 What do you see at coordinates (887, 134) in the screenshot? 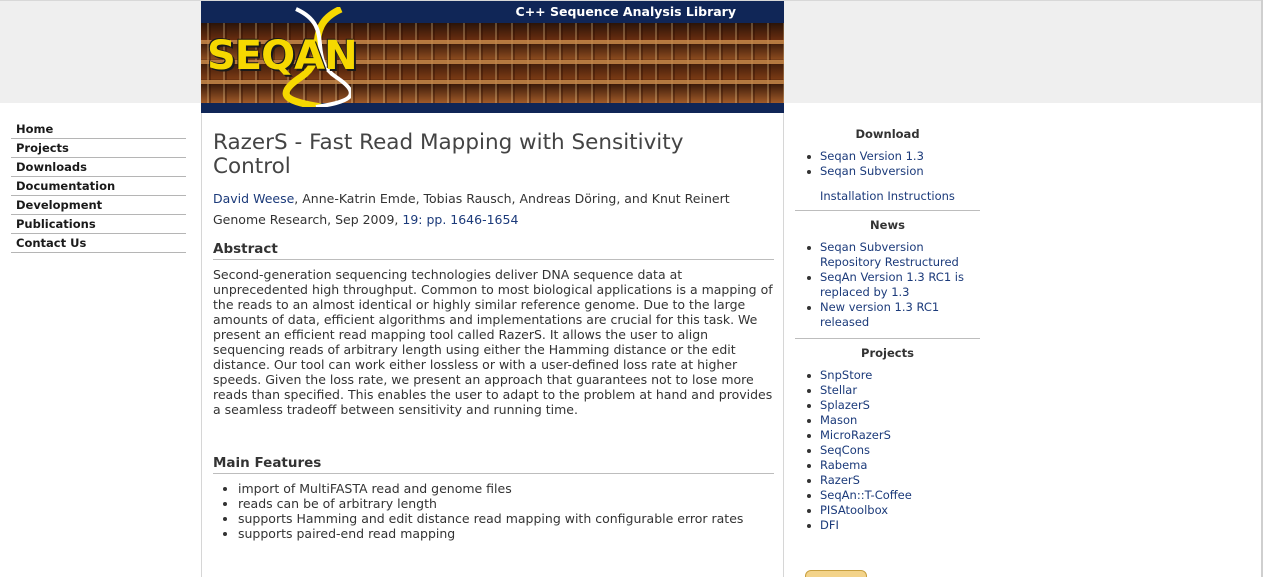
I see `download-heading: Download` at bounding box center [887, 134].